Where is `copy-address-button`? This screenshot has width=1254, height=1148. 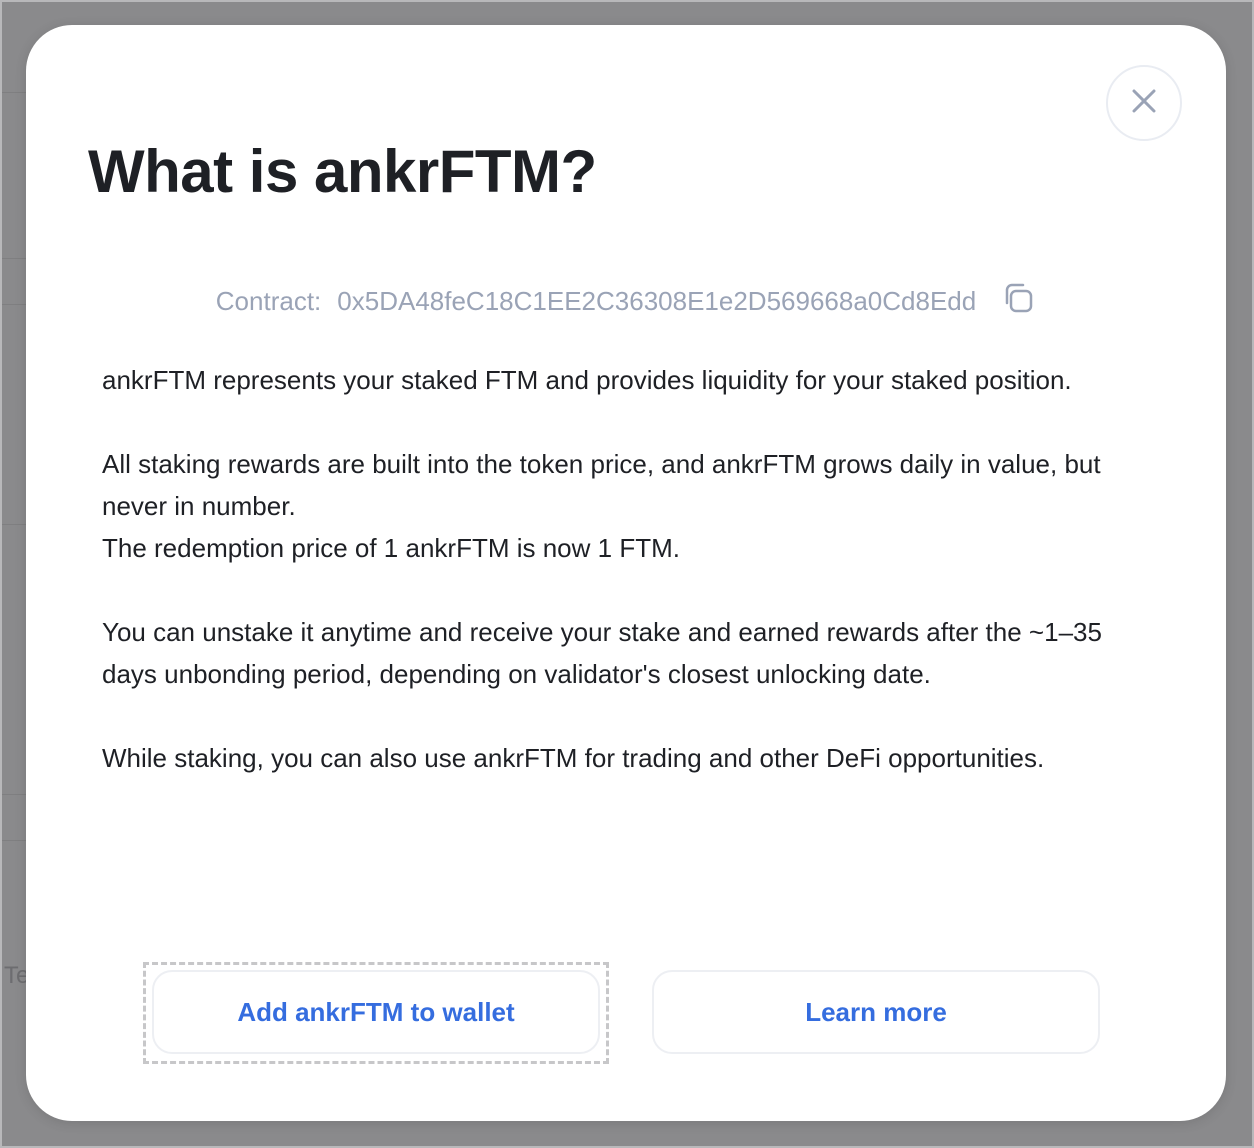 copy-address-button is located at coordinates (1018, 301).